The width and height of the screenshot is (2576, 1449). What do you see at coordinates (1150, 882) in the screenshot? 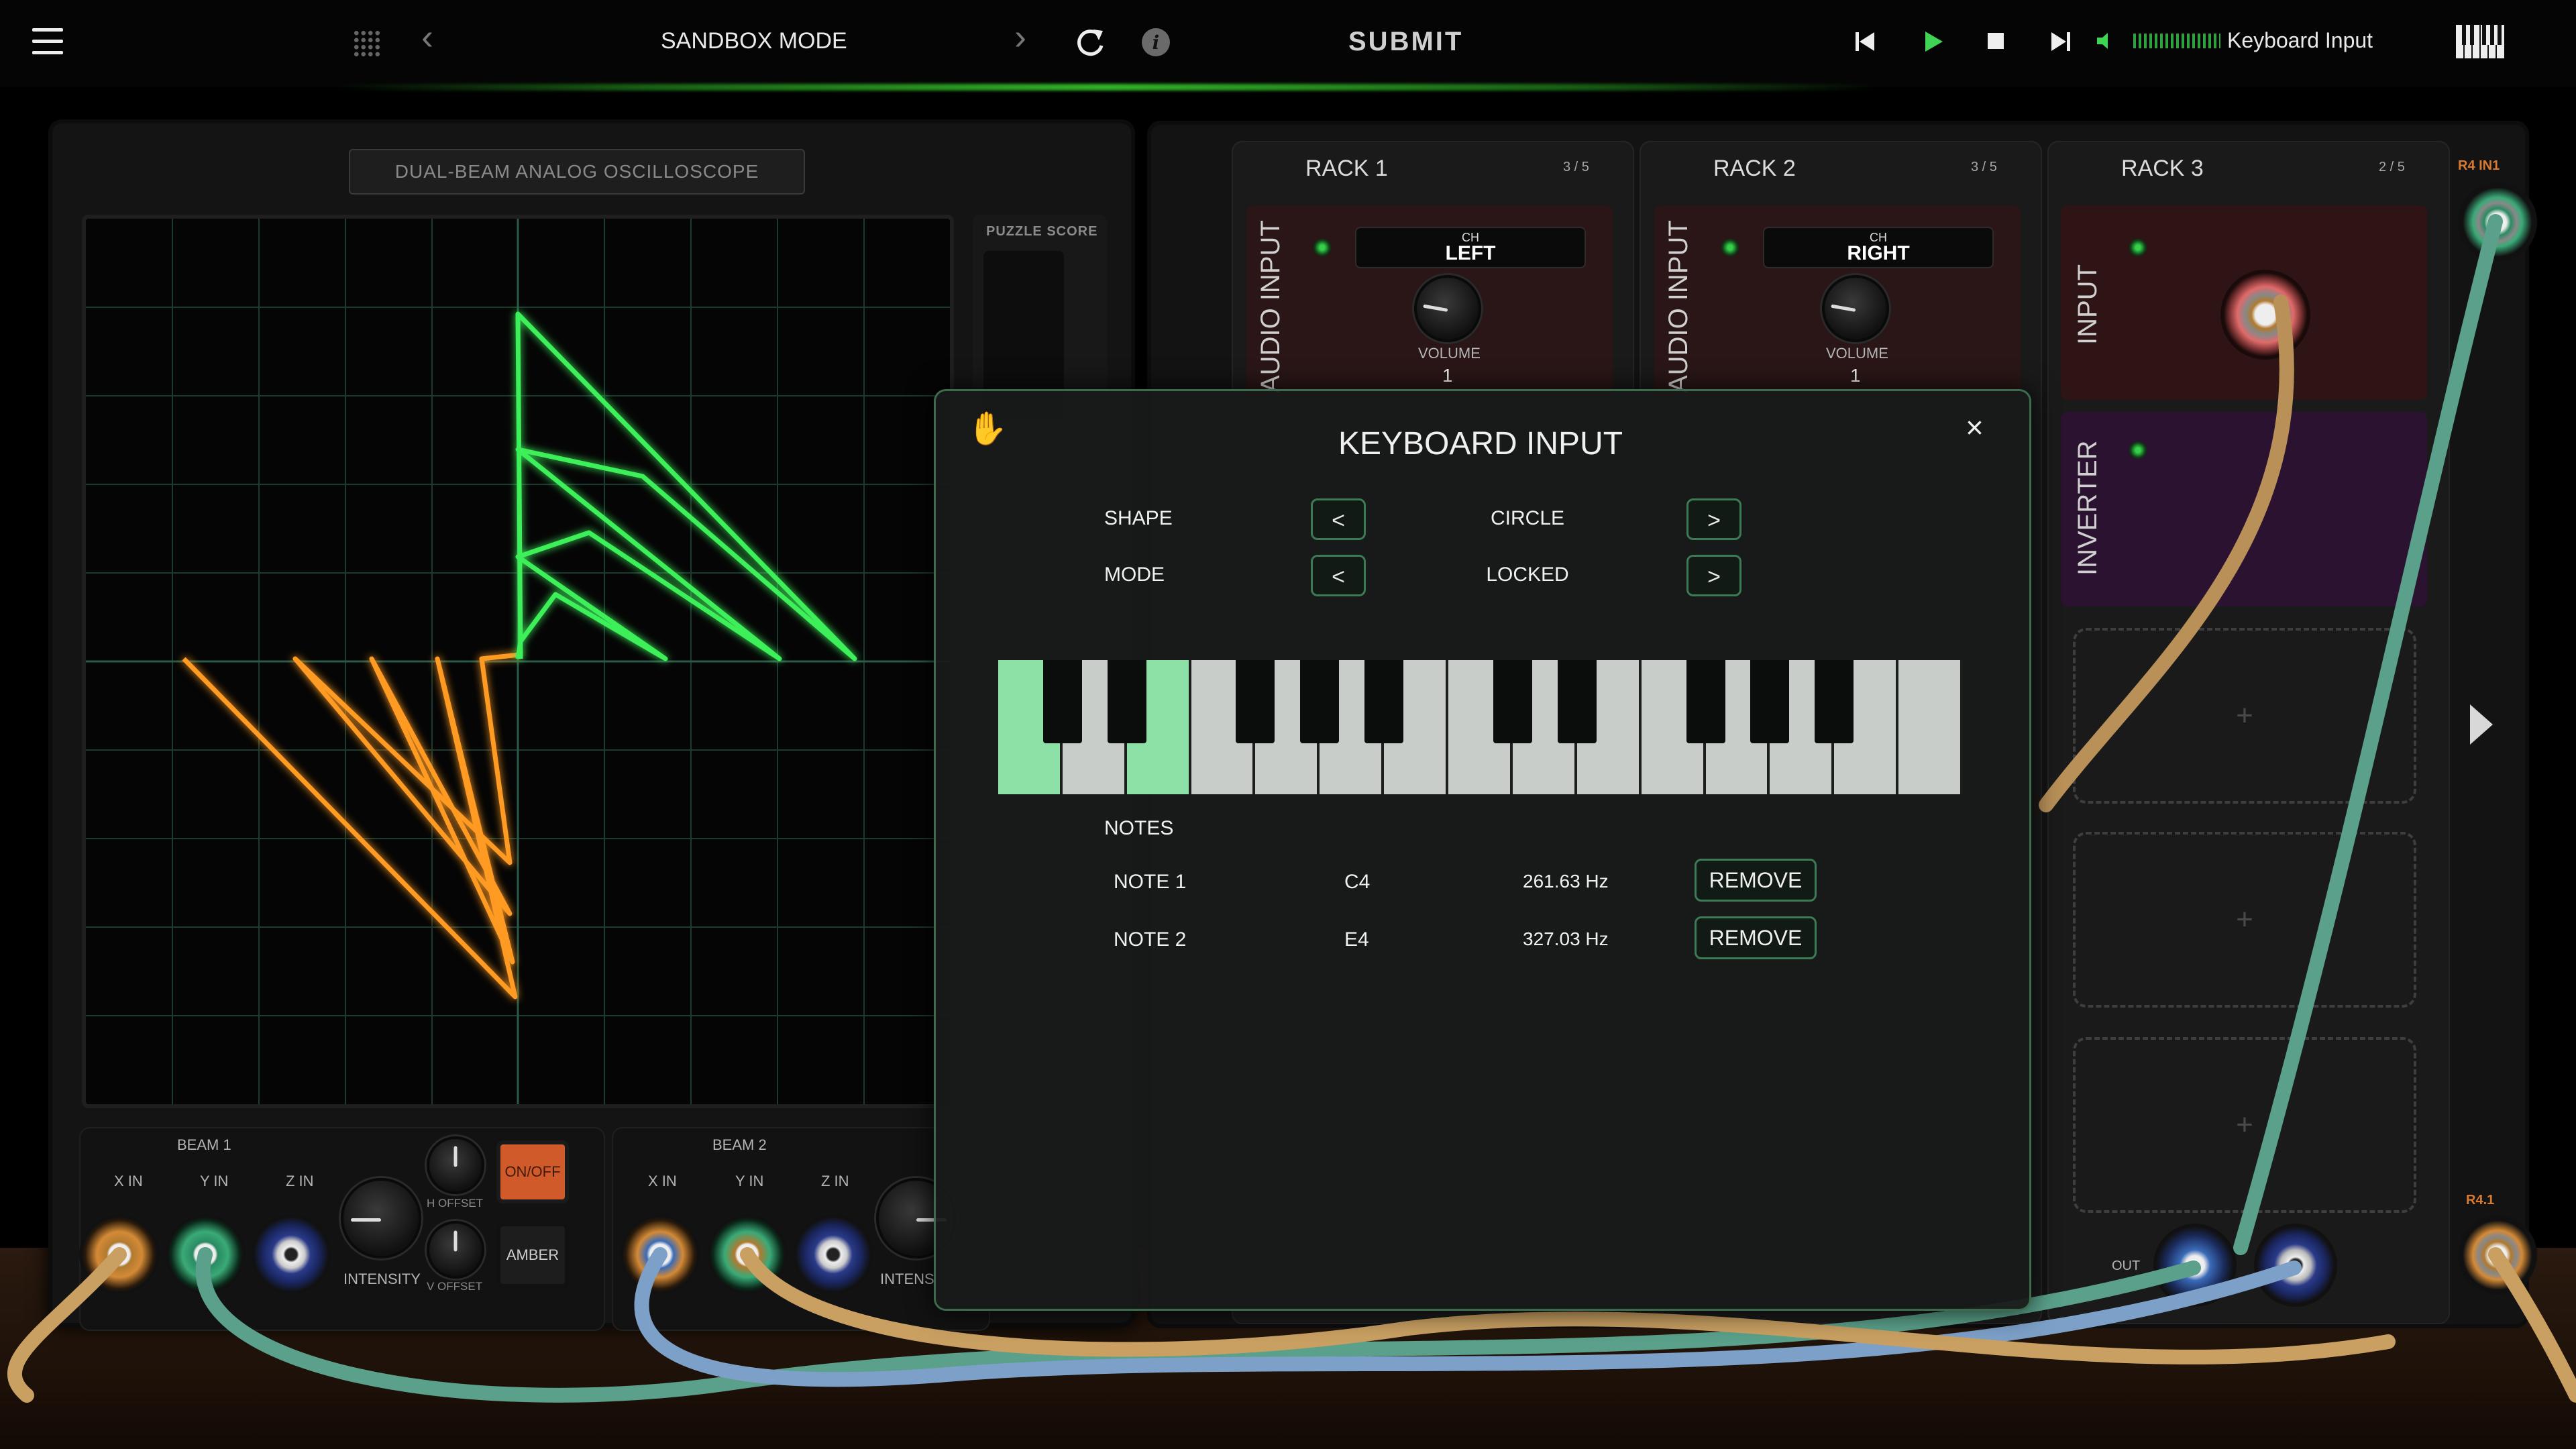
I see `note-1-name: NOTE 1` at bounding box center [1150, 882].